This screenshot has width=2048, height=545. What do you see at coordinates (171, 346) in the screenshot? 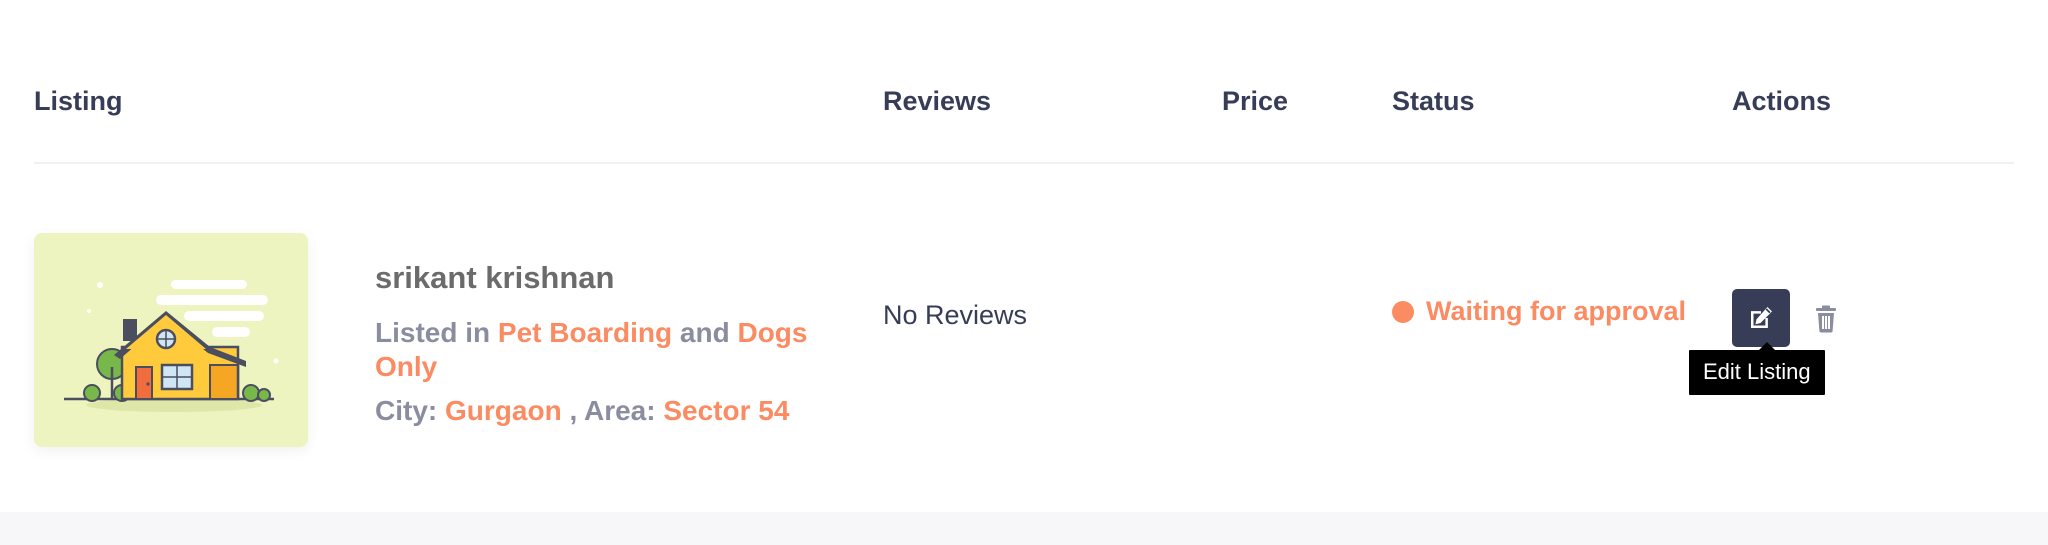
I see `house-illustration-icon` at bounding box center [171, 346].